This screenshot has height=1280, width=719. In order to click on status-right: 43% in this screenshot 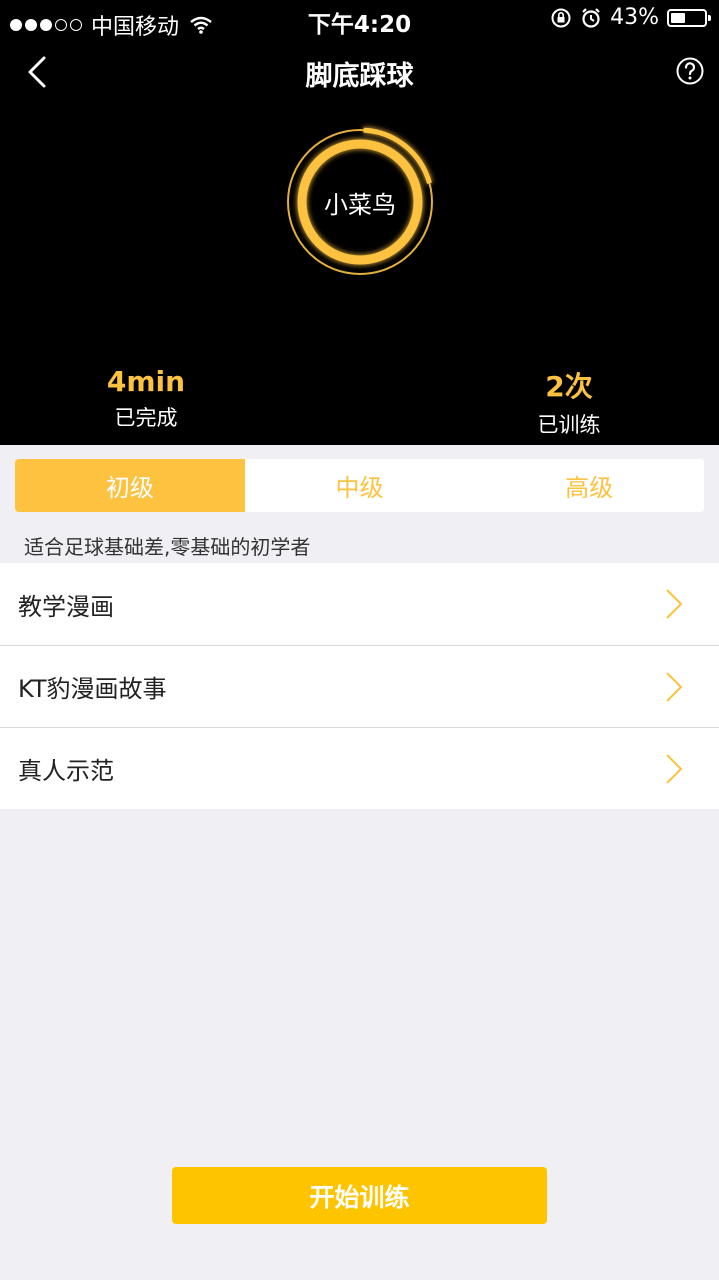, I will do `click(630, 17)`.